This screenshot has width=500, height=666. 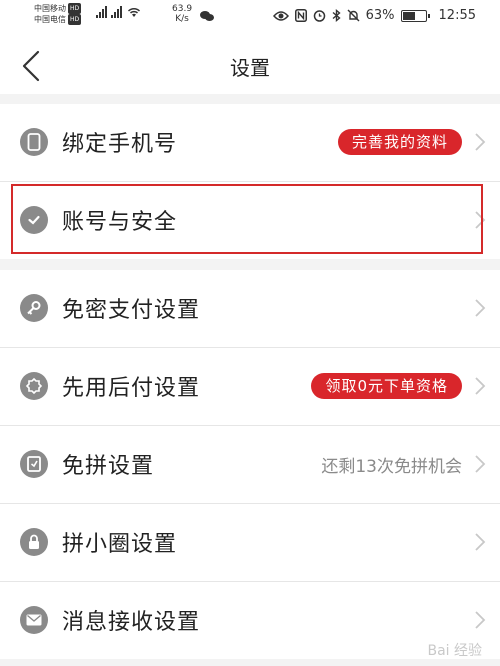 I want to click on phone-icon, so click(x=34, y=142).